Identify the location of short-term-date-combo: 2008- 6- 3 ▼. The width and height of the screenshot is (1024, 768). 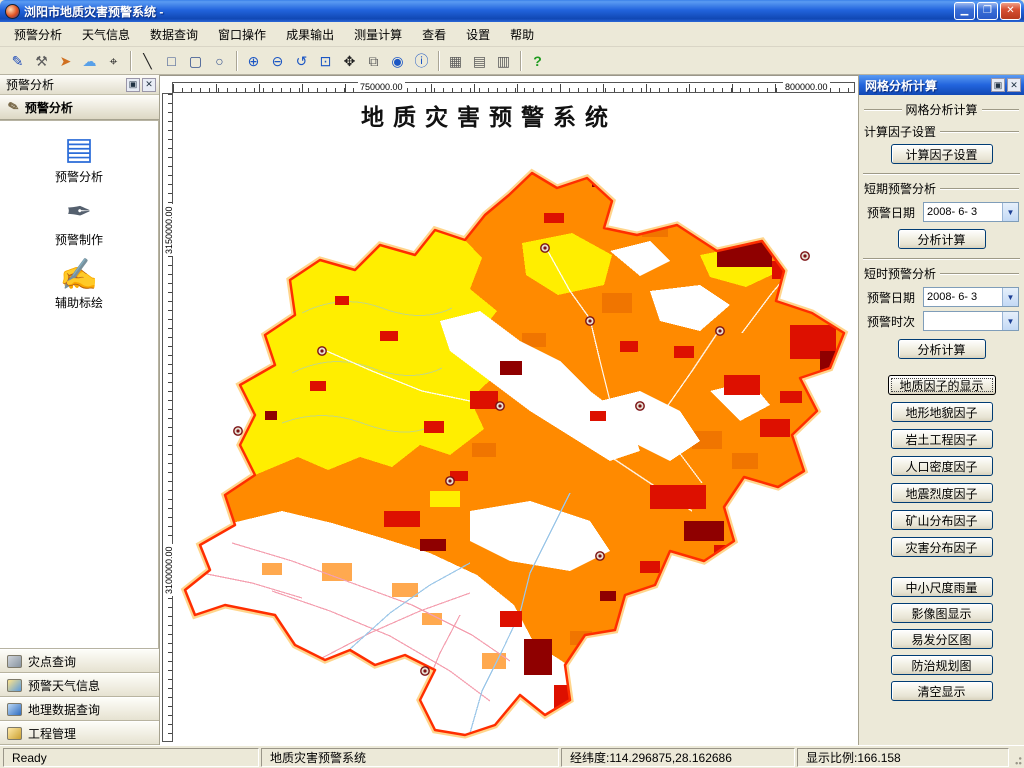
(971, 212).